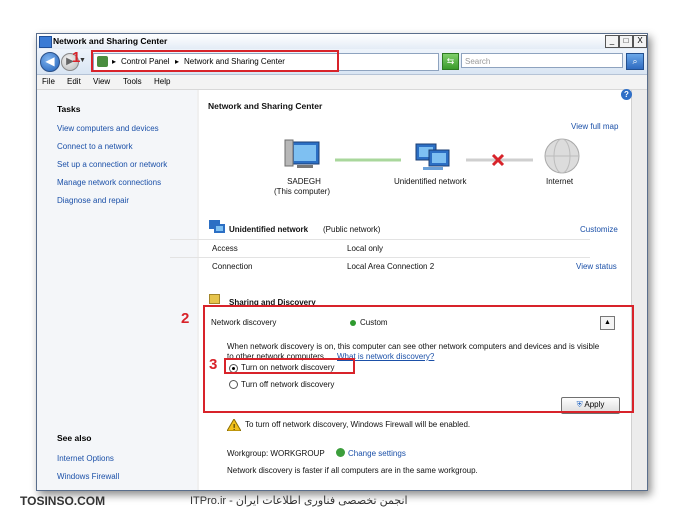 This screenshot has height=523, width=678. What do you see at coordinates (50, 62) in the screenshot?
I see `back-button: ◀` at bounding box center [50, 62].